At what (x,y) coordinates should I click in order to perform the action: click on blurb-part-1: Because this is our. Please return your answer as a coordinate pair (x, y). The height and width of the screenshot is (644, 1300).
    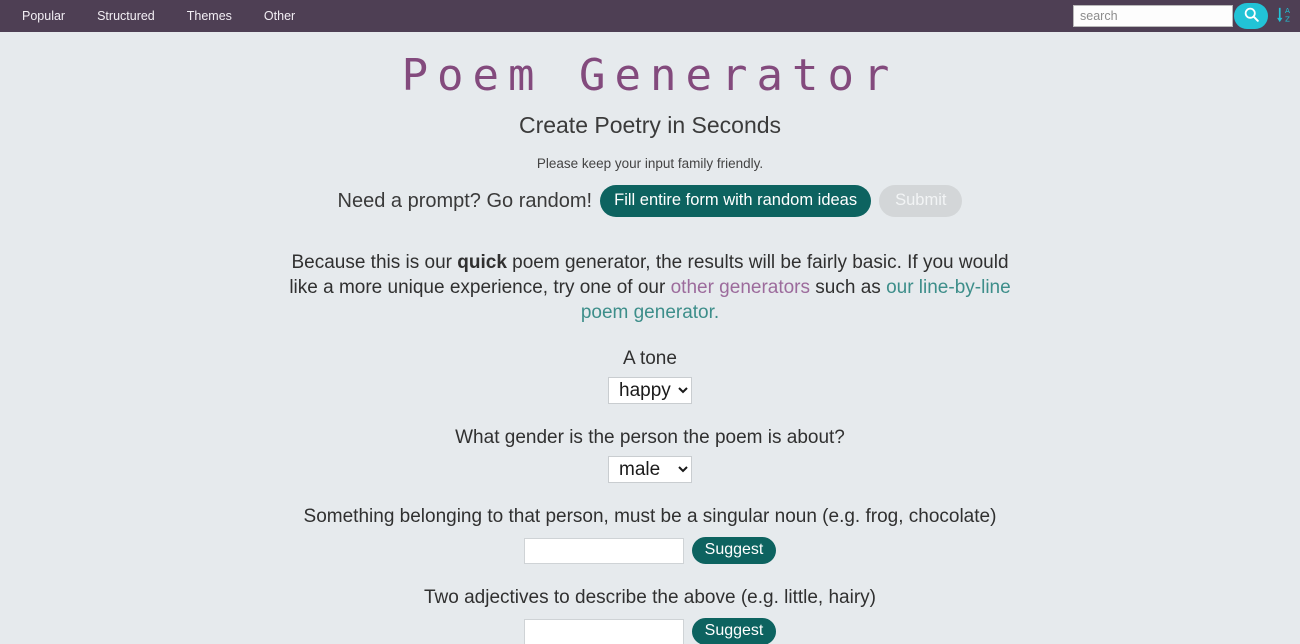
    Looking at the image, I should click on (374, 262).